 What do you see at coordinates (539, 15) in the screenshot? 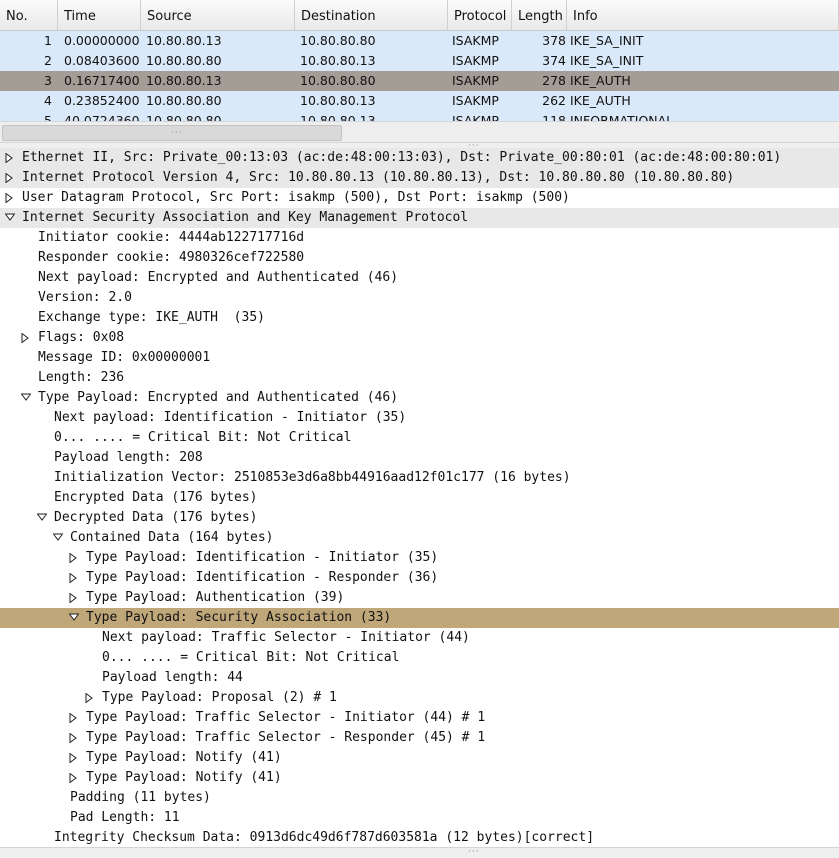
I see `column-header-length: Length` at bounding box center [539, 15].